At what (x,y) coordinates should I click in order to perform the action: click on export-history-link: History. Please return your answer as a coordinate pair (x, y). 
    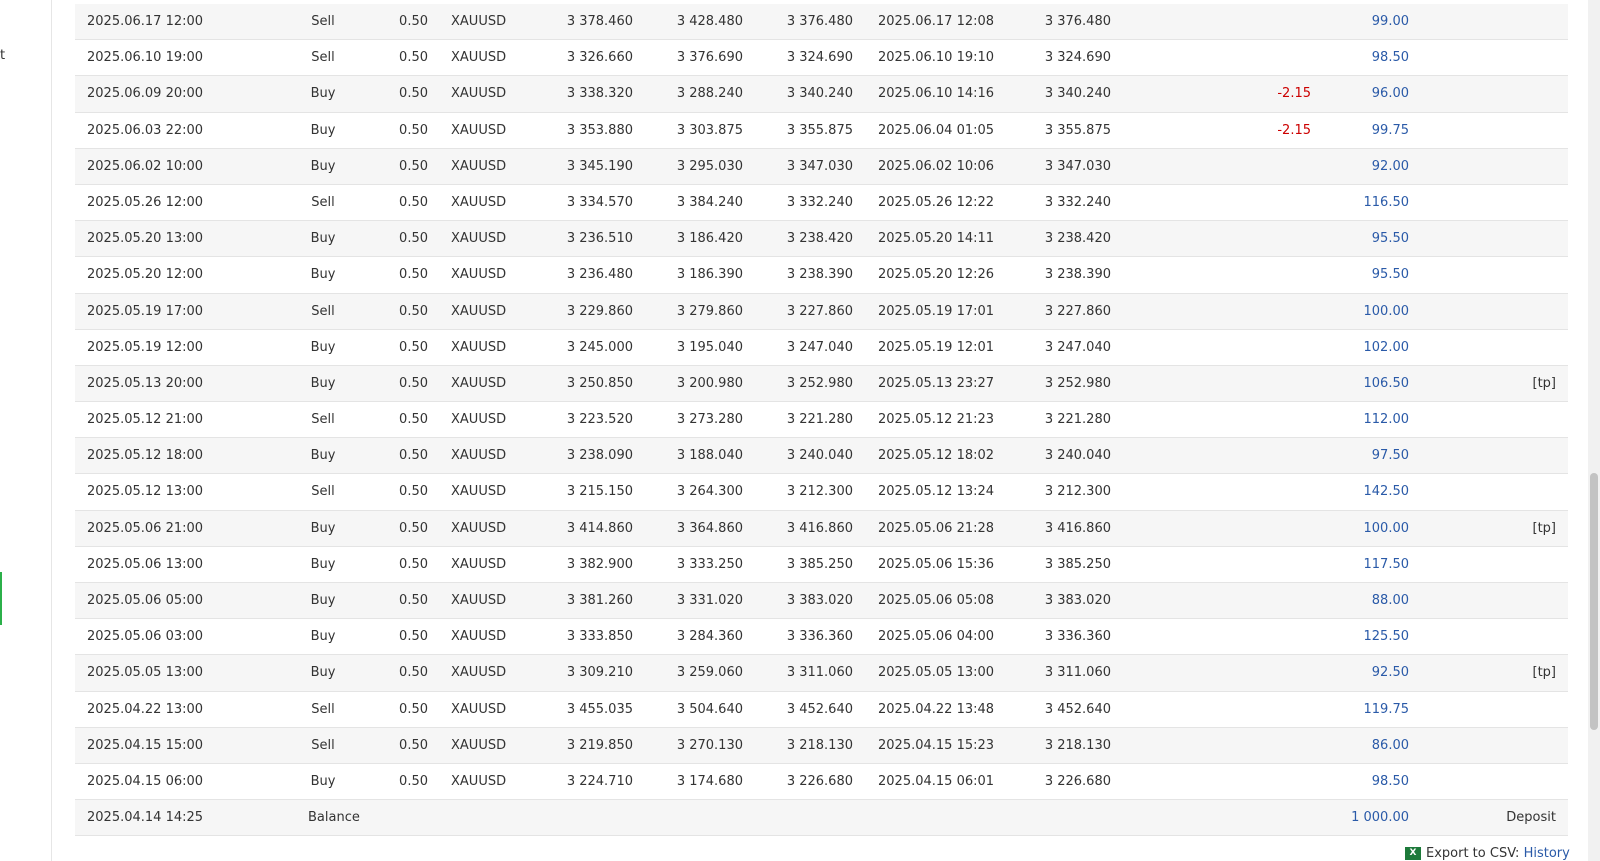
    Looking at the image, I should click on (1547, 853).